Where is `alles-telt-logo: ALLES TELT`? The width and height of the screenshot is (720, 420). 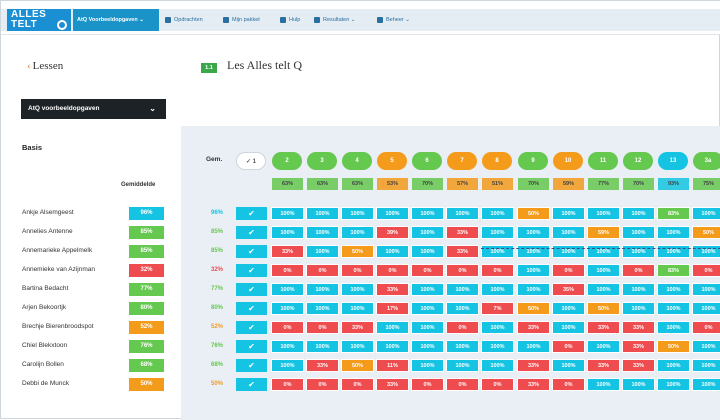 alles-telt-logo: ALLES TELT is located at coordinates (39, 20).